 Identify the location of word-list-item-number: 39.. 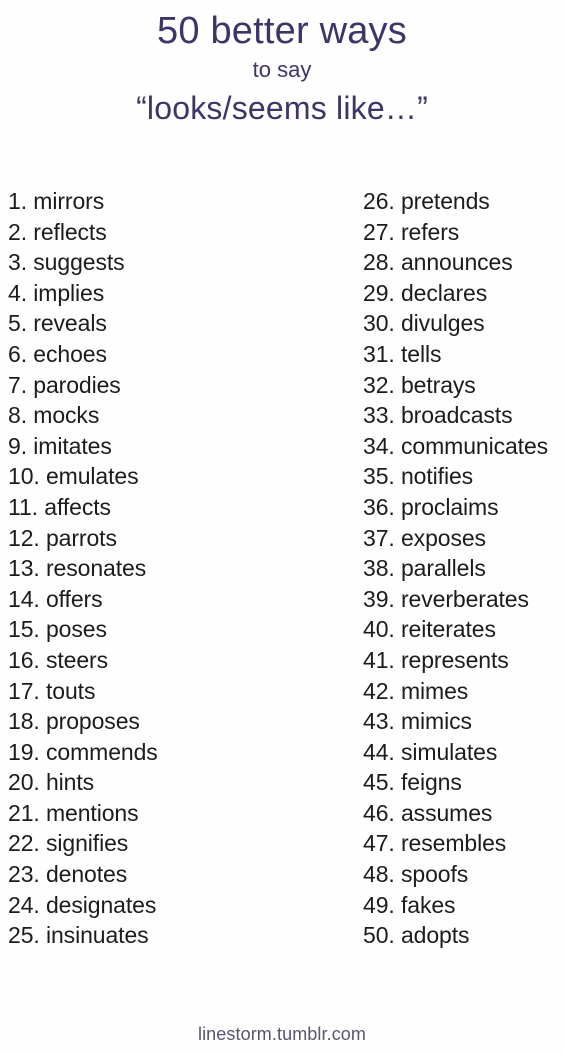
(379, 598).